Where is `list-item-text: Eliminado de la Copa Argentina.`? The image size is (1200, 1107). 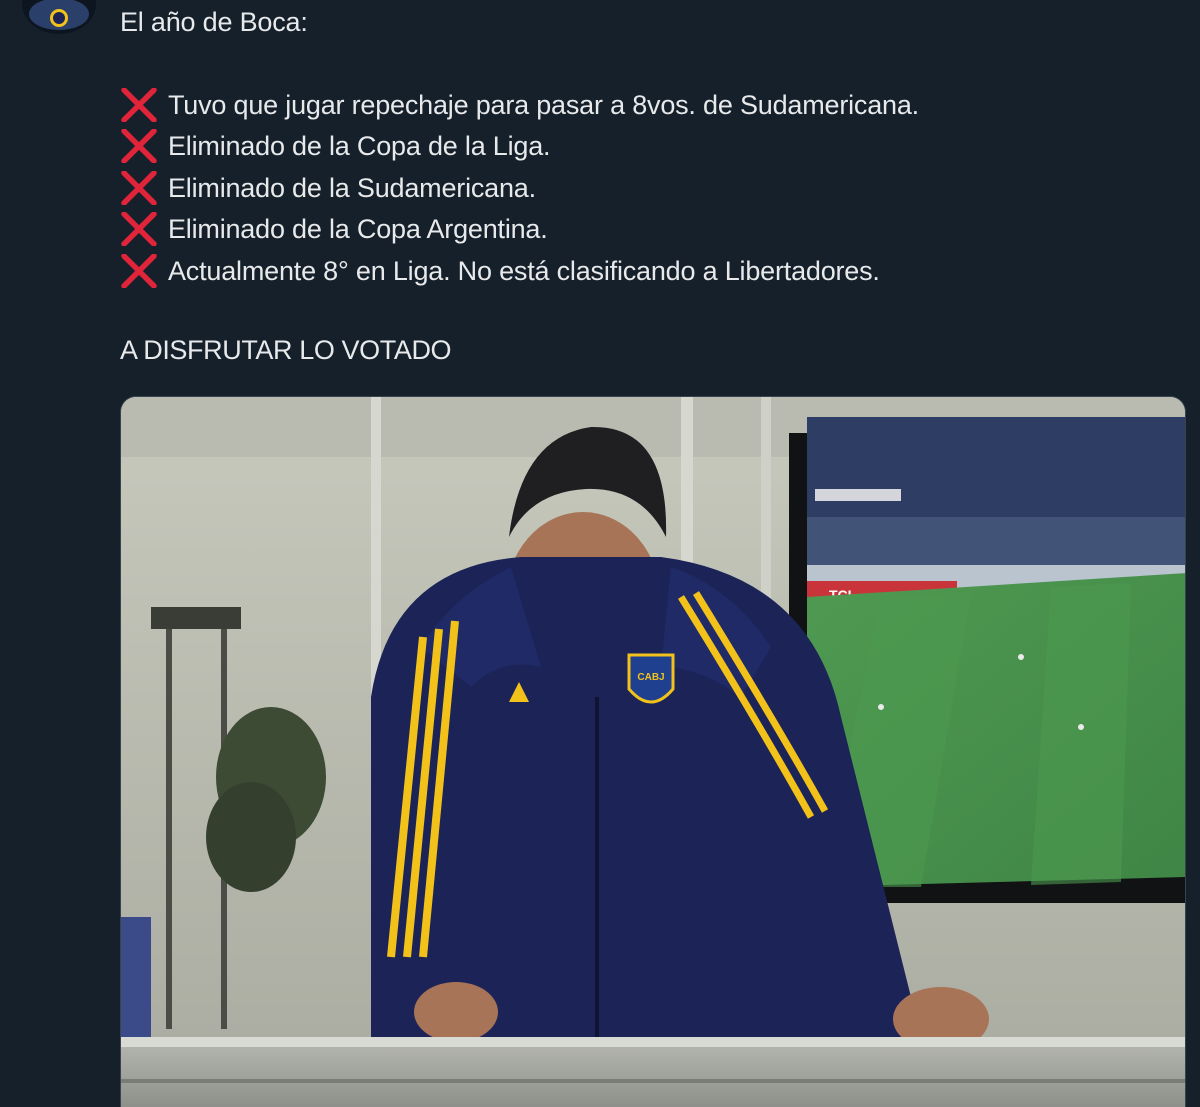 list-item-text: Eliminado de la Copa Argentina. is located at coordinates (358, 229).